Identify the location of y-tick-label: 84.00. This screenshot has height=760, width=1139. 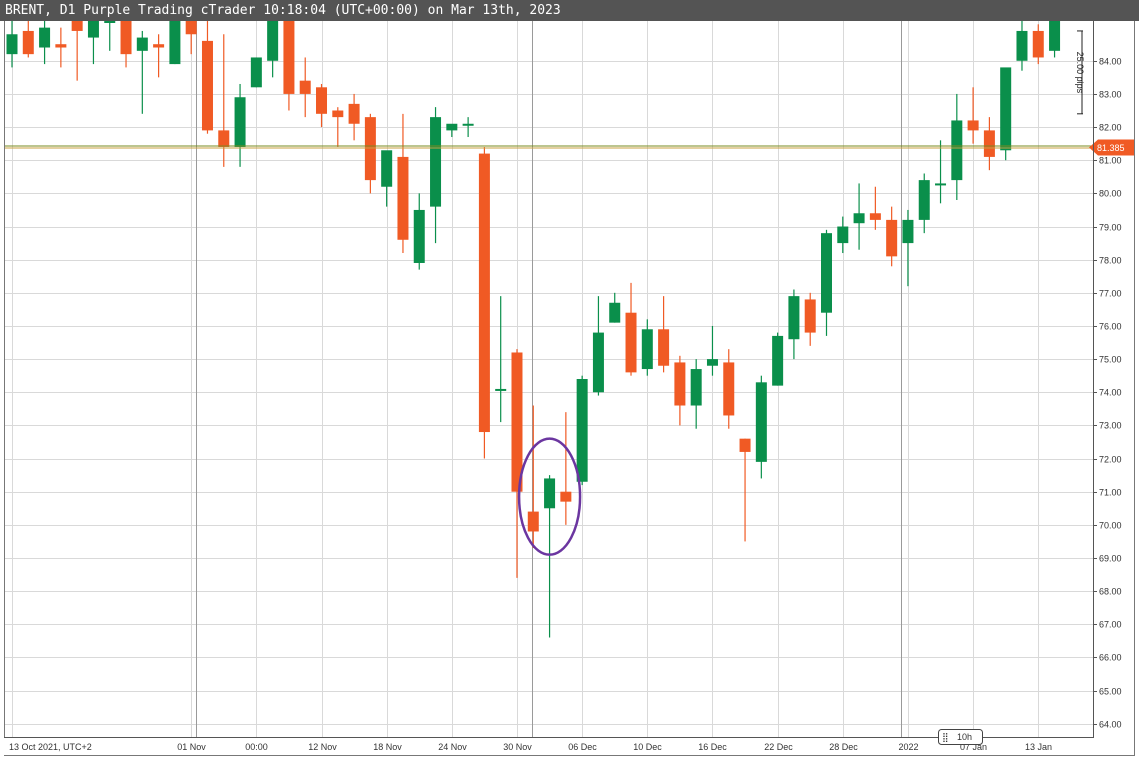
(1110, 62).